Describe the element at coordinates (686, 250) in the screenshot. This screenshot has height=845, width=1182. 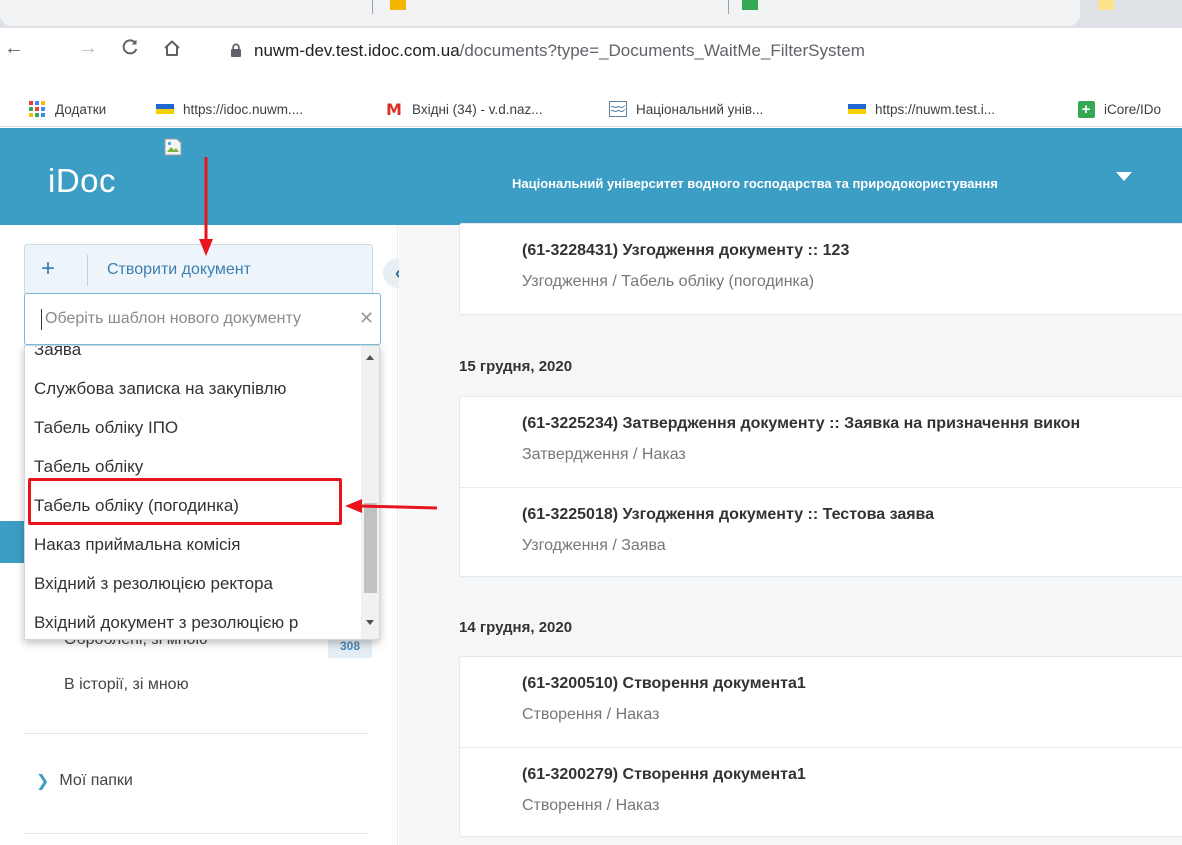
I see `document-title: (61-3228431) Узгодження документу :: 123` at that location.